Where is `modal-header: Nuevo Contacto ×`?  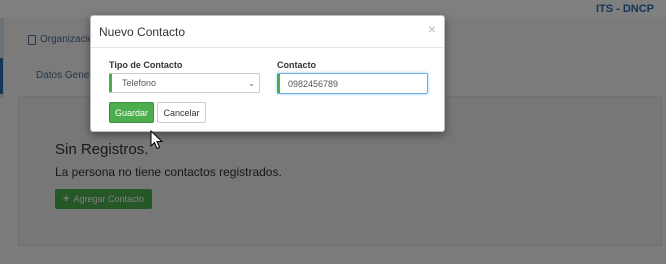
modal-header: Nuevo Contacto × is located at coordinates (267, 32).